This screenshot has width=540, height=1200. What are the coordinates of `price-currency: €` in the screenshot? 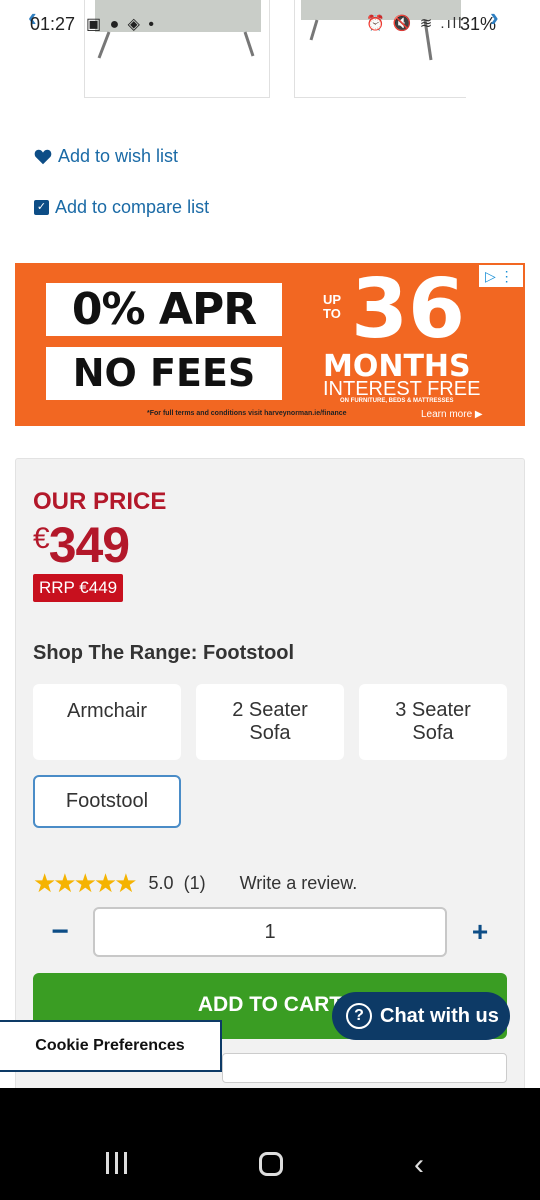 It's located at (41, 538).